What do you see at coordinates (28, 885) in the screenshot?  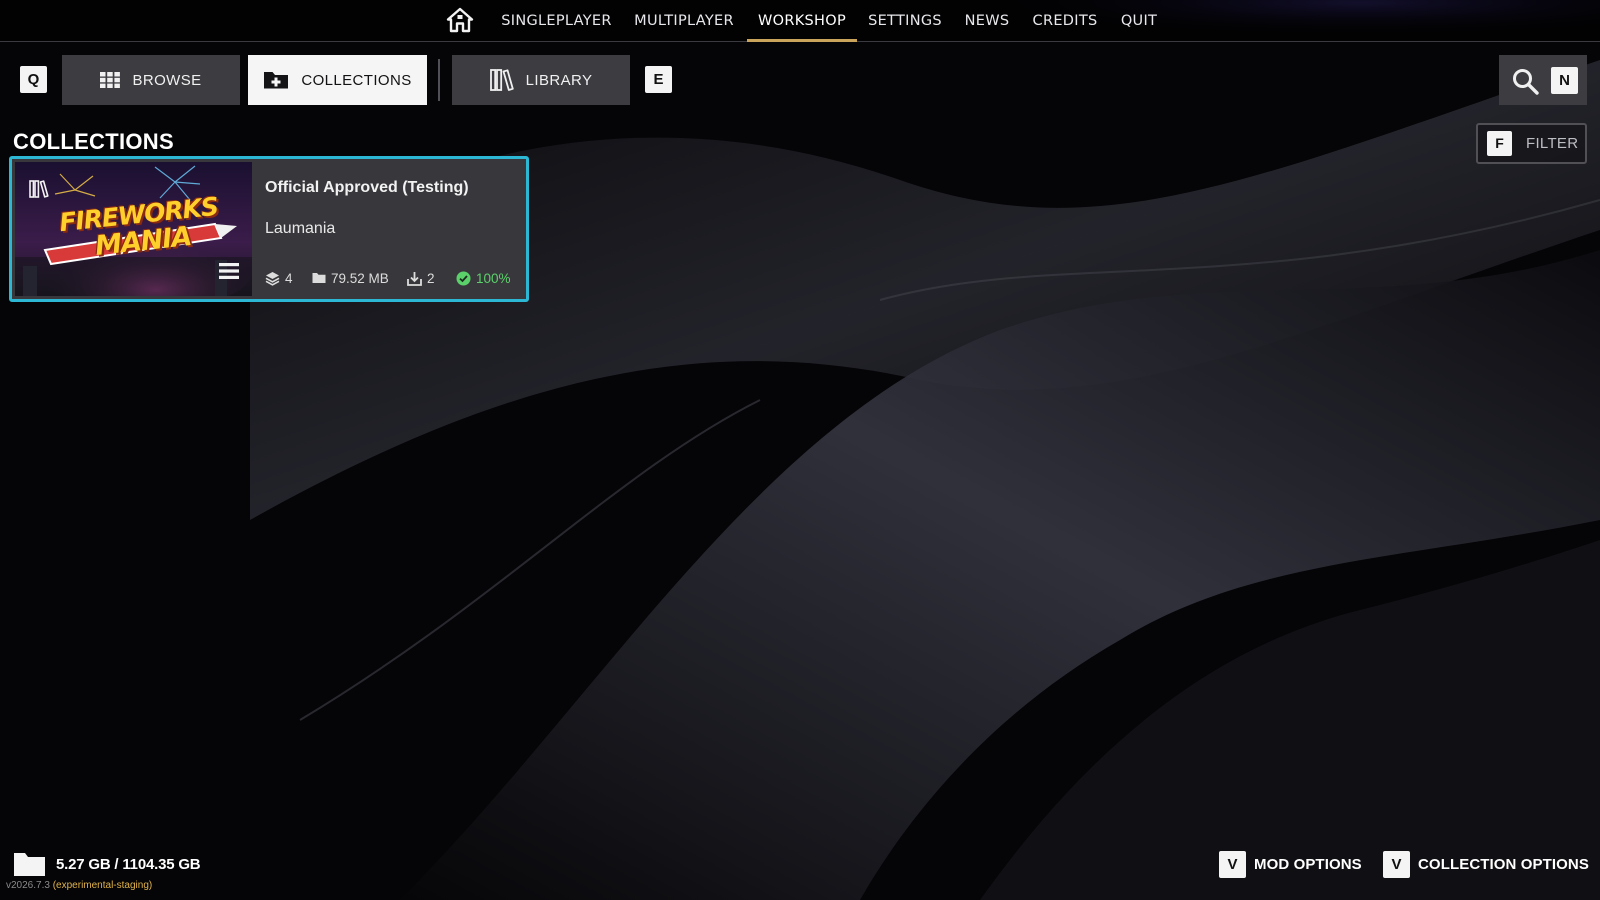 I see `version-number: v2026.7.3` at bounding box center [28, 885].